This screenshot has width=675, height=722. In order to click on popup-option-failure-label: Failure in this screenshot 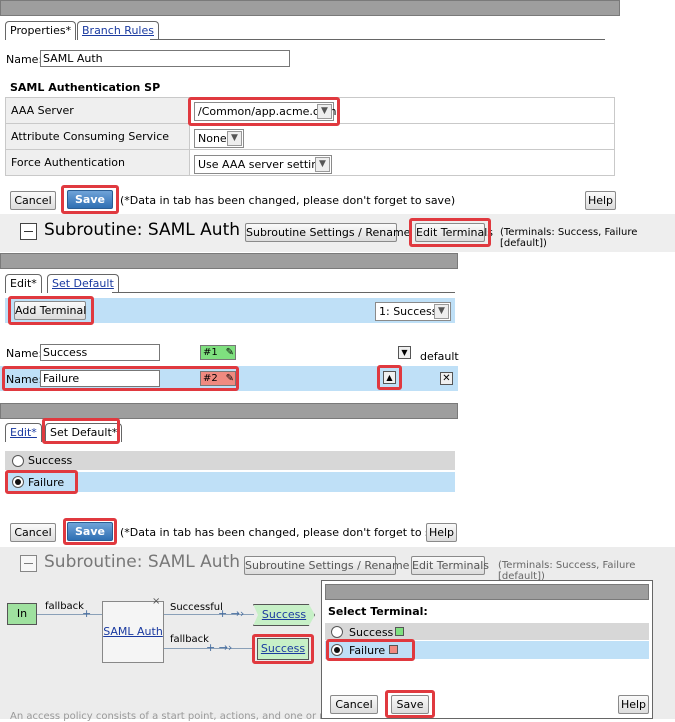, I will do `click(367, 650)`.